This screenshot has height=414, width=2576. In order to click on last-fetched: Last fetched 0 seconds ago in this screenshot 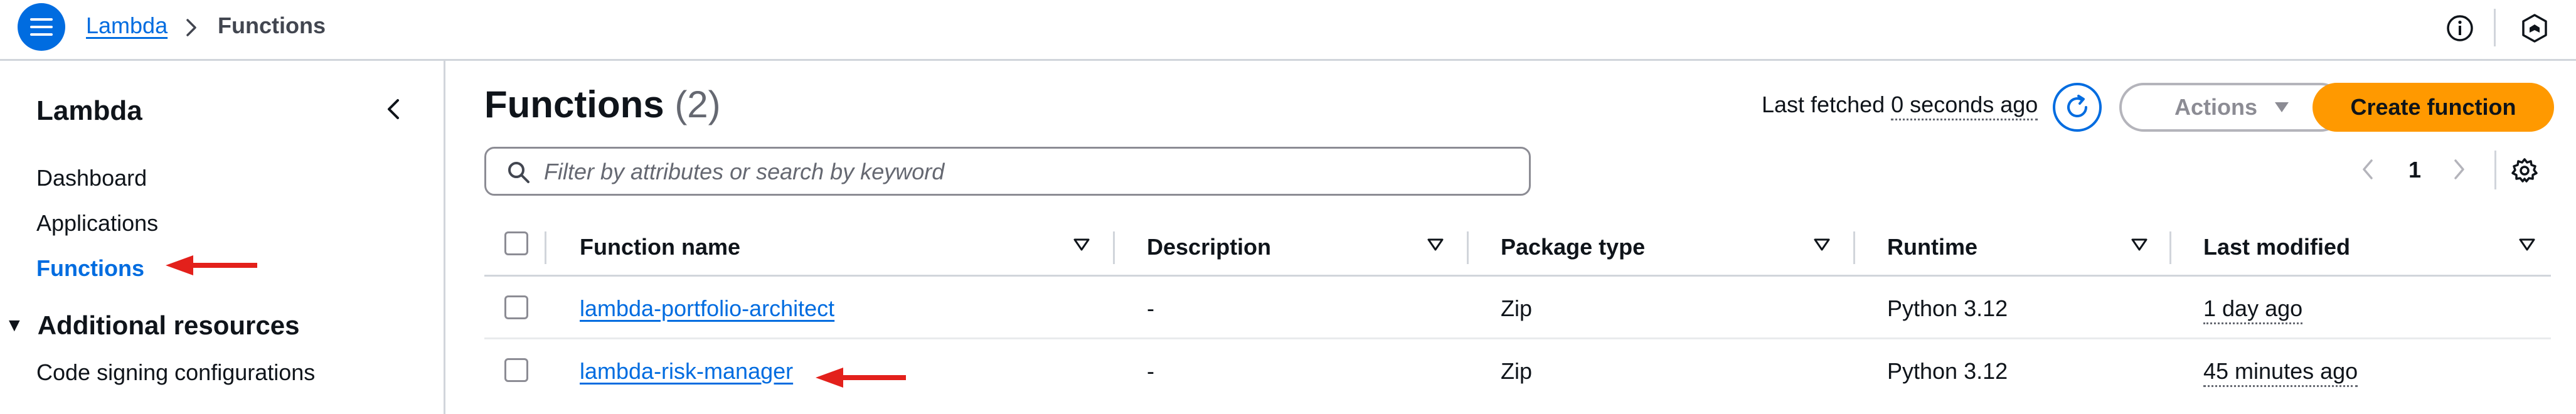, I will do `click(1900, 106)`.